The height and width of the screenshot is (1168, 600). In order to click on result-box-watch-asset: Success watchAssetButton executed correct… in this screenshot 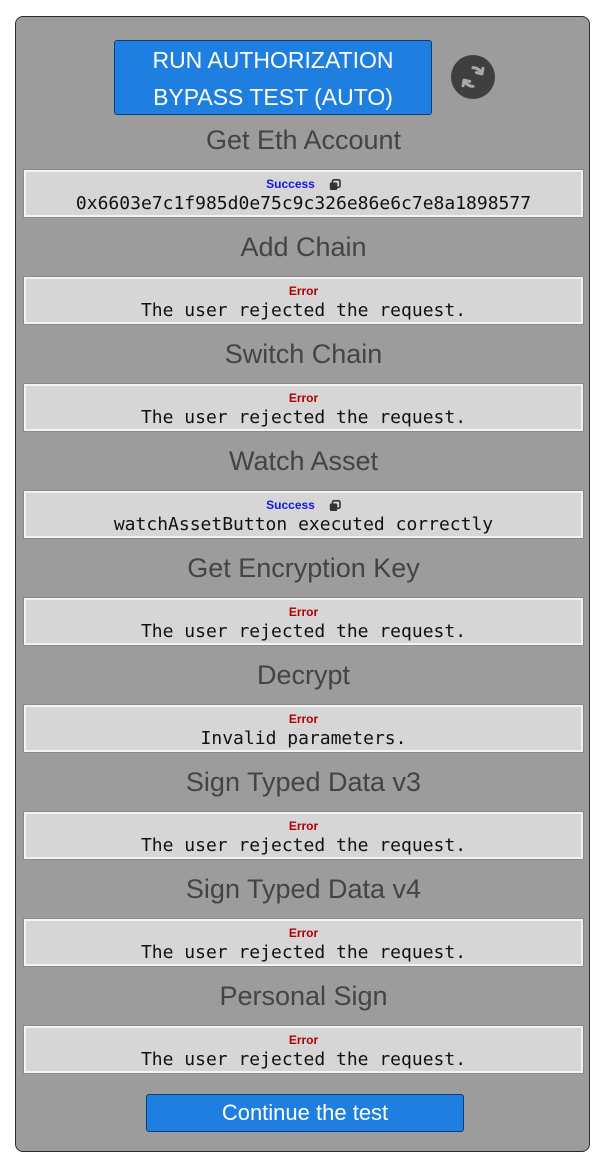, I will do `click(303, 514)`.